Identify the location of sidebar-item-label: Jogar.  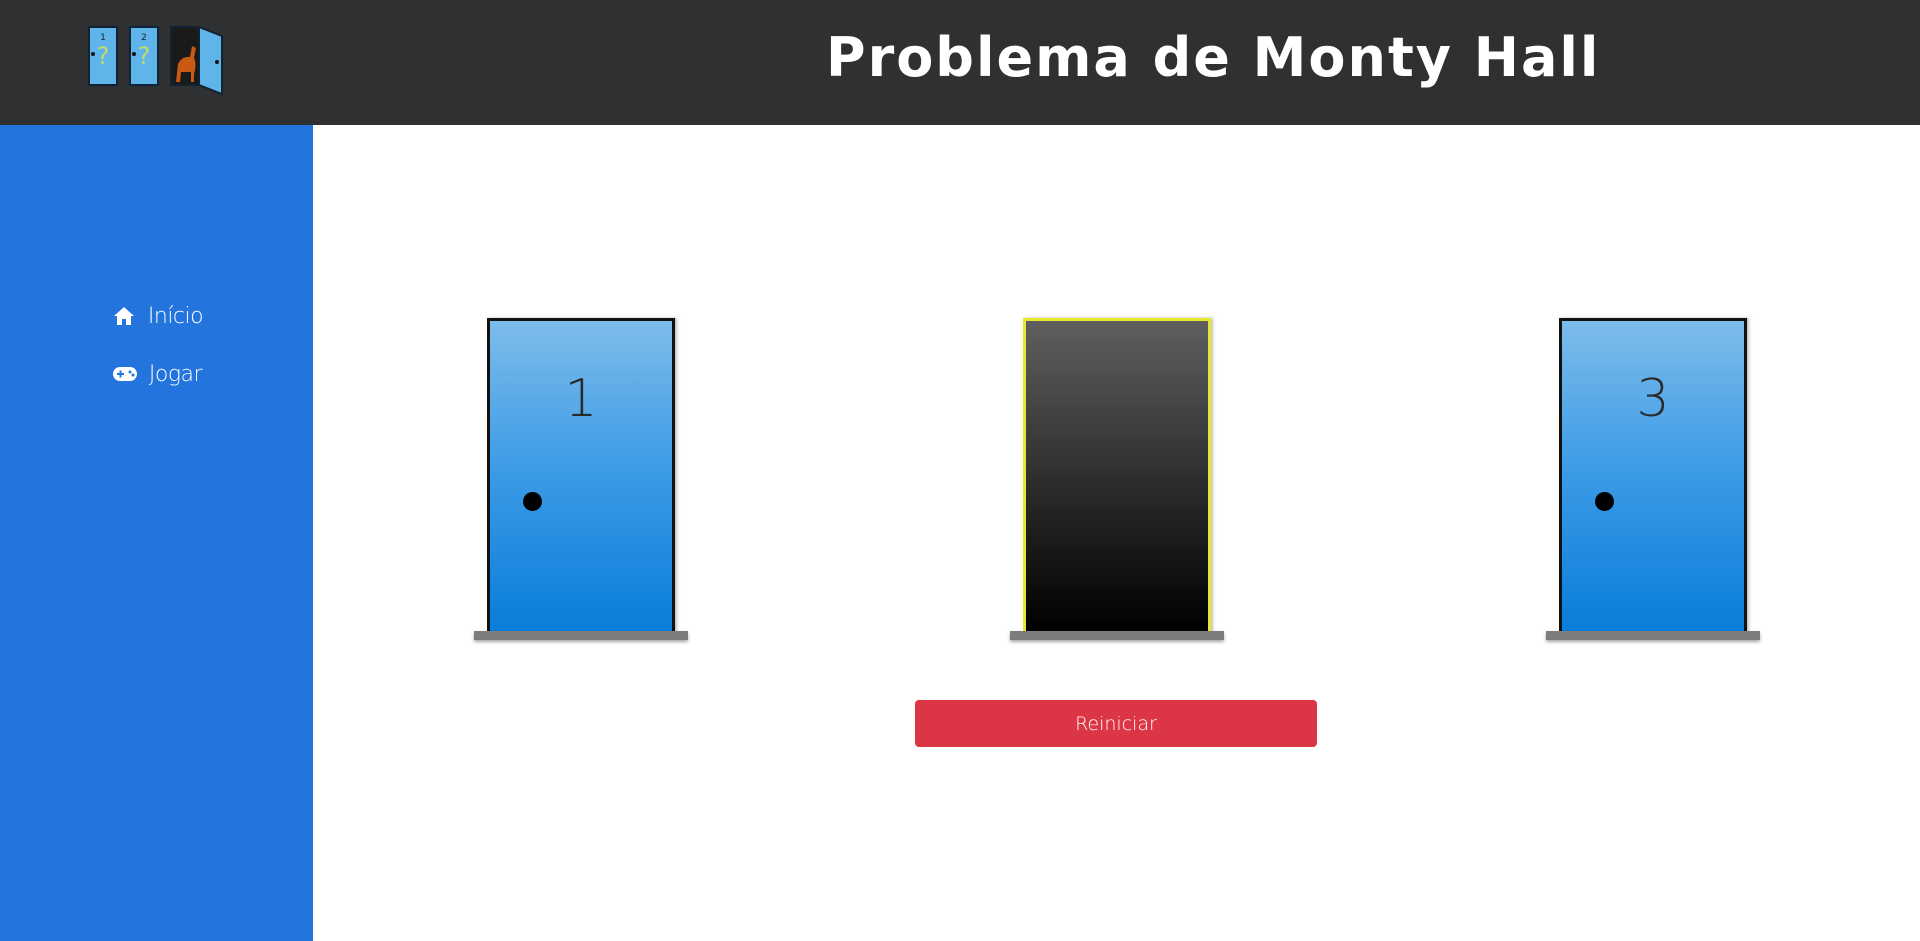
(175, 374).